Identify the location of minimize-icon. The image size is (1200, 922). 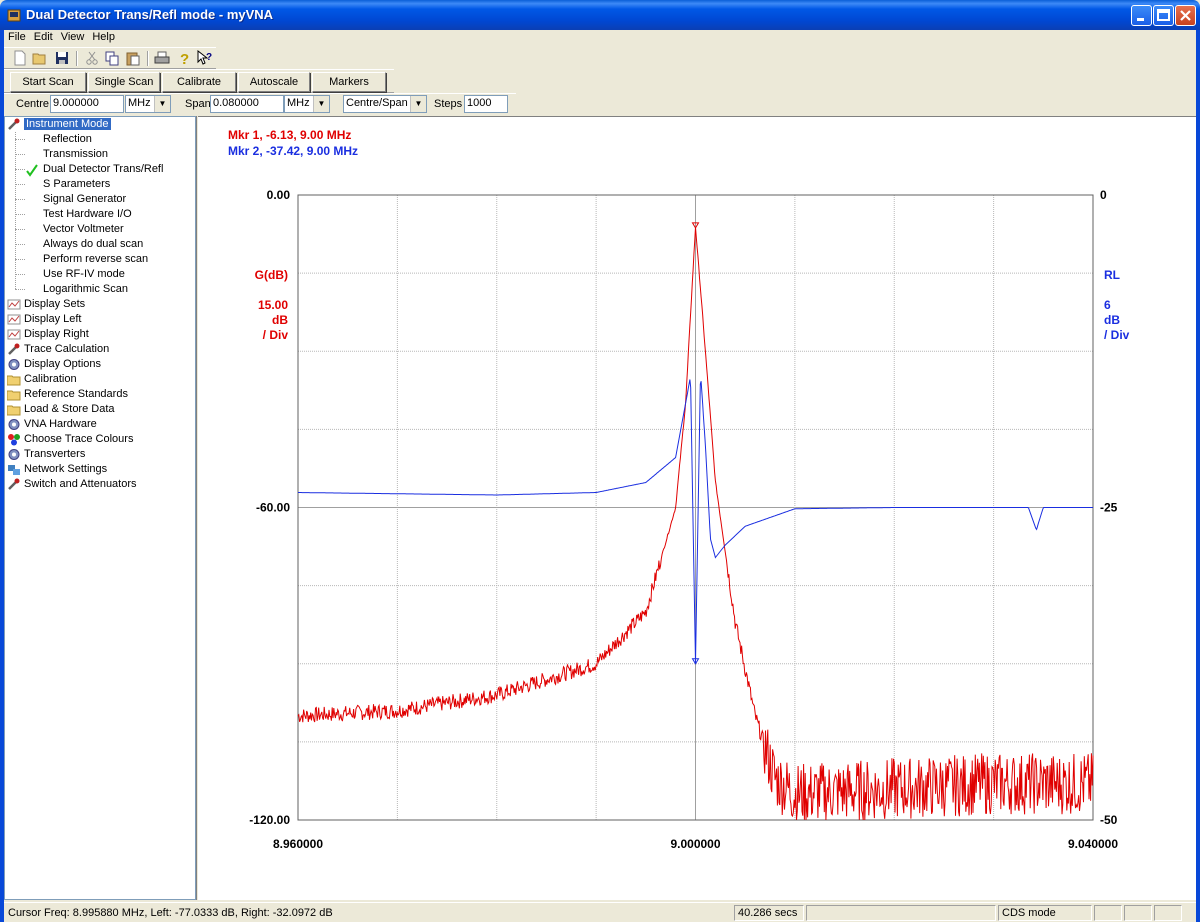
(1140, 19).